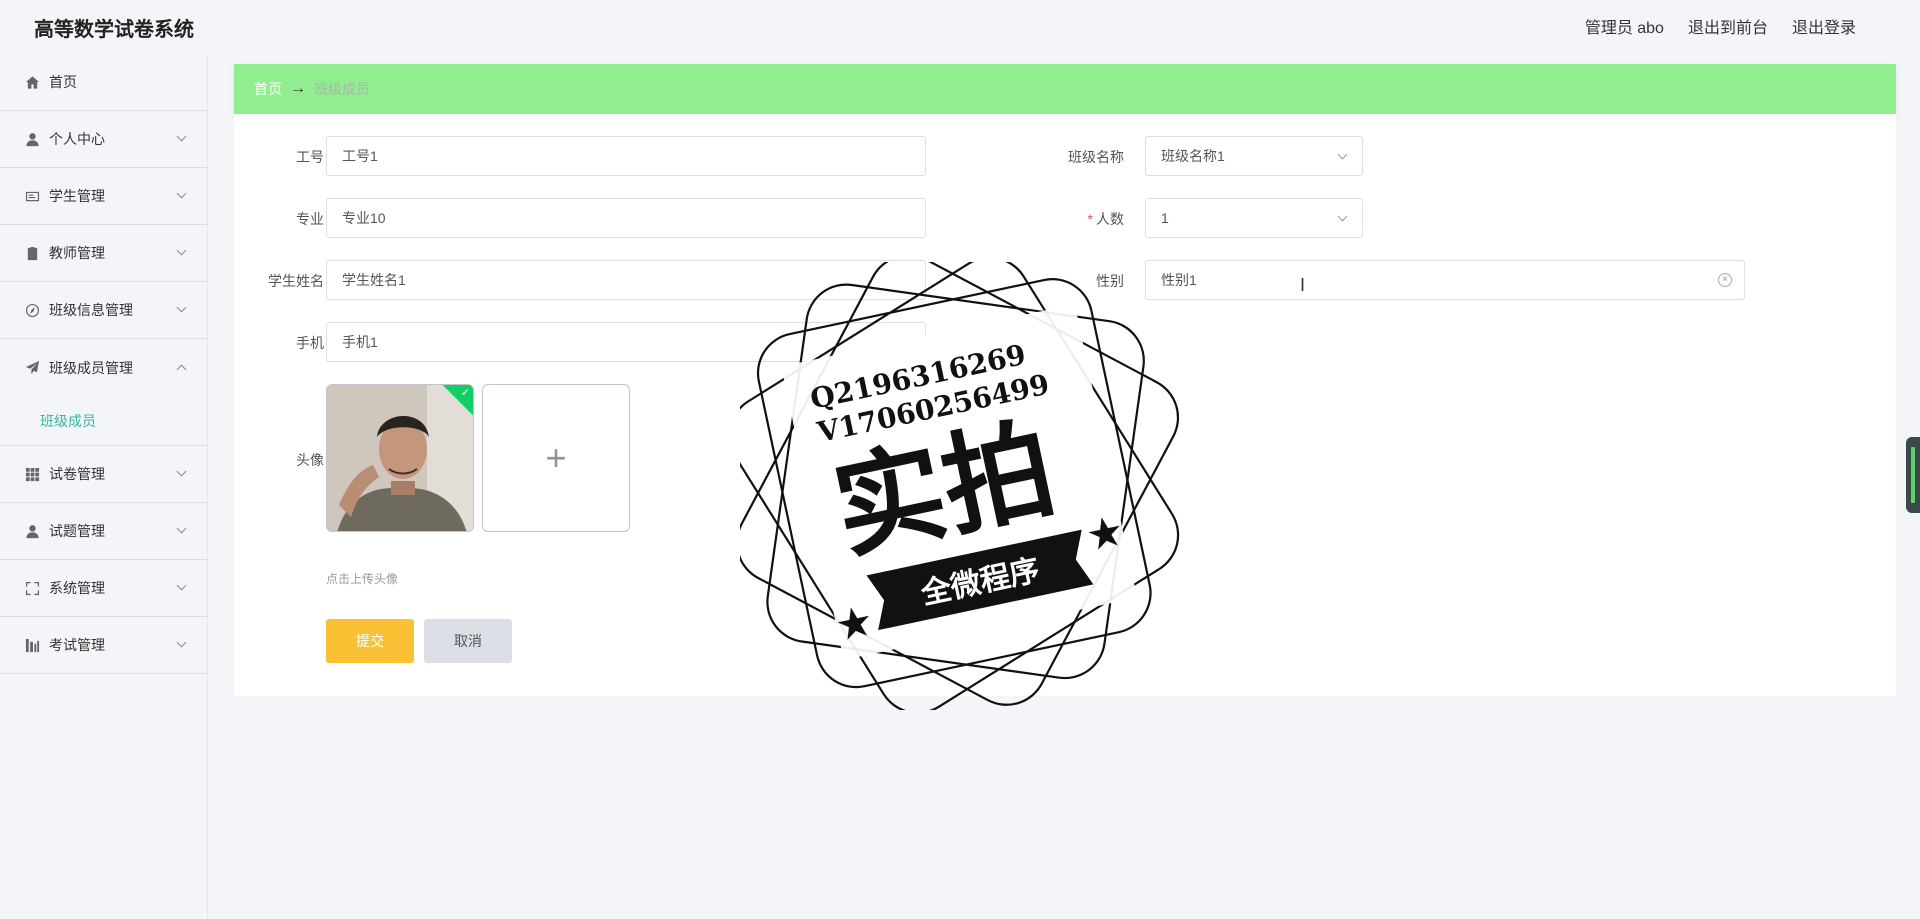 Image resolution: width=1920 pixels, height=919 pixels. What do you see at coordinates (63, 82) in the screenshot?
I see `sidebar-item-label: 首页` at bounding box center [63, 82].